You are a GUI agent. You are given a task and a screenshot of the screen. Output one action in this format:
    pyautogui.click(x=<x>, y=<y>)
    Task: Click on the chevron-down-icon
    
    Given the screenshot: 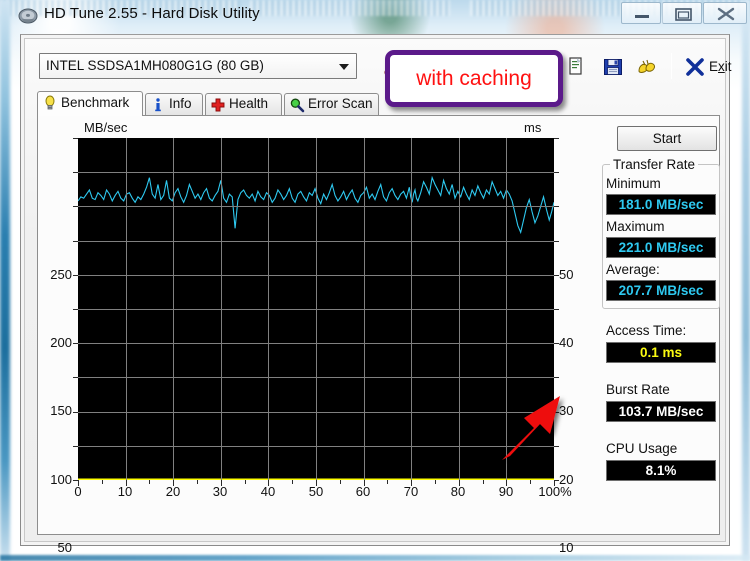 What is the action you would take?
    pyautogui.click(x=344, y=66)
    